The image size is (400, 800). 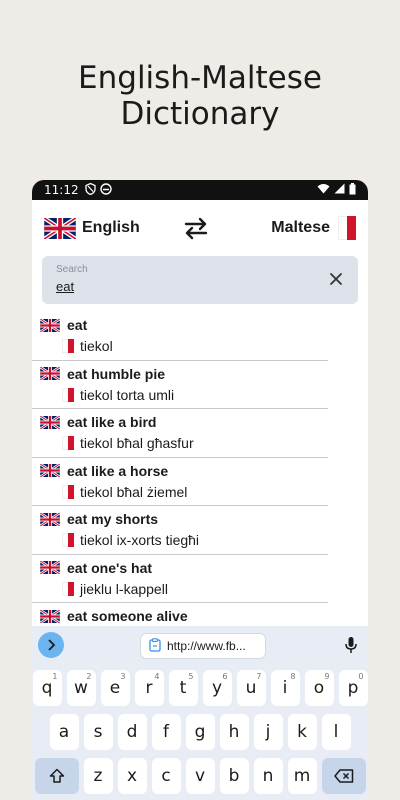 What do you see at coordinates (113, 519) in the screenshot?
I see `result-term: eat my shorts` at bounding box center [113, 519].